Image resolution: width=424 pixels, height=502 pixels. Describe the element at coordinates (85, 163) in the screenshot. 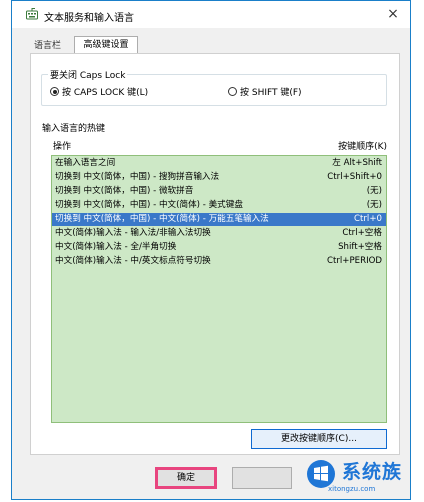

I see `hotkey-action: 在输入语言之间` at that location.